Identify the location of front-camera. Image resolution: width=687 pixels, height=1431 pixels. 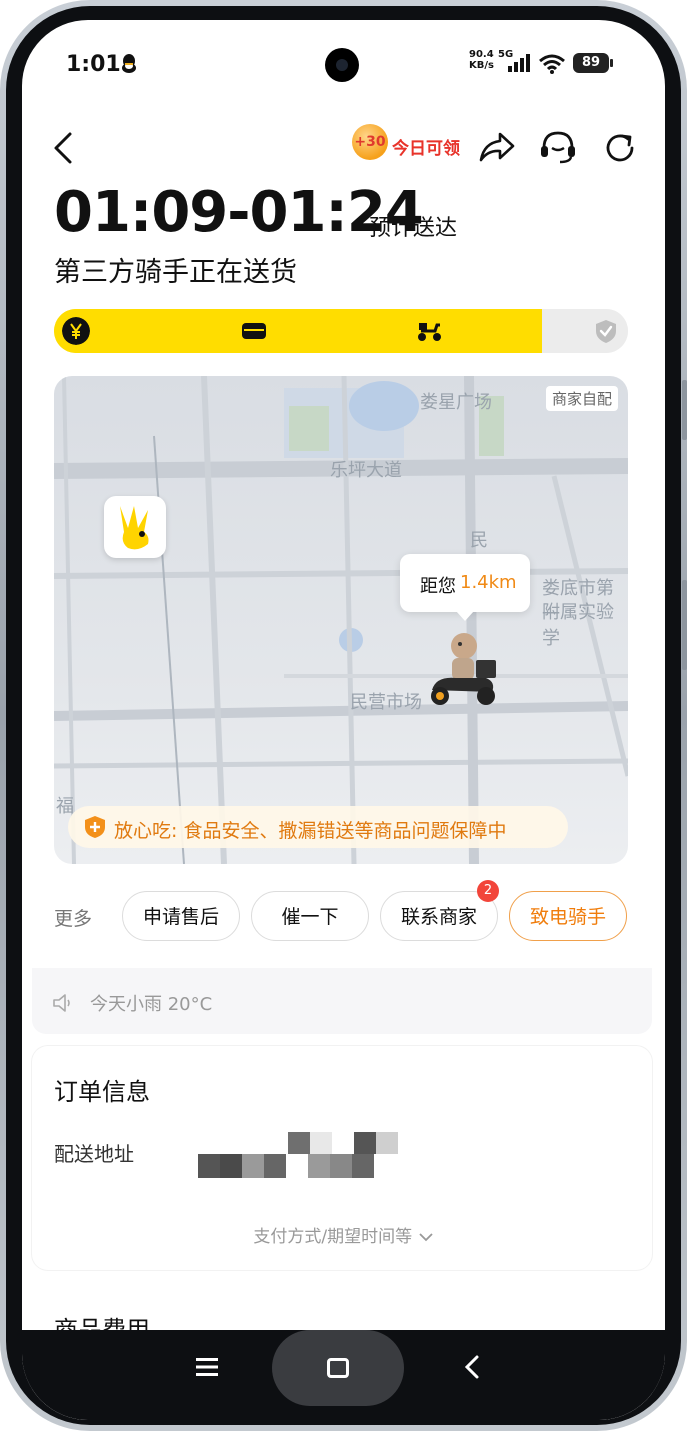
(342, 65).